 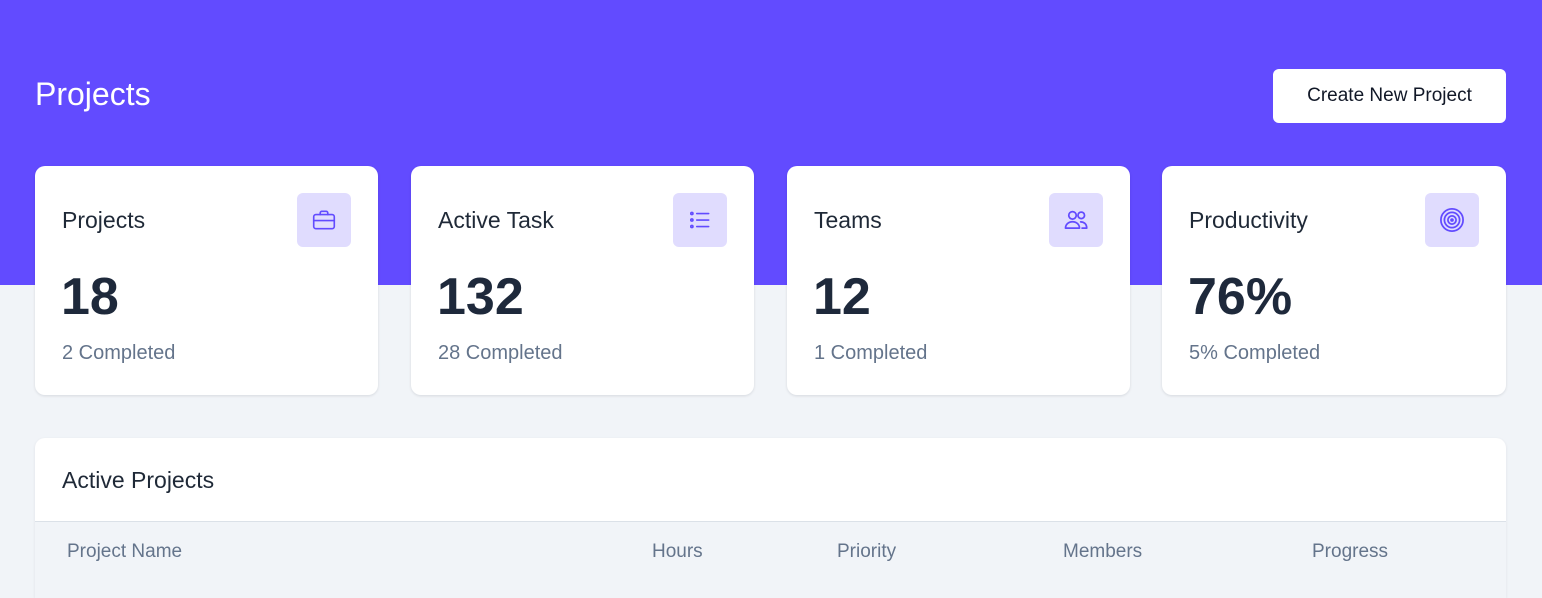 What do you see at coordinates (1389, 96) in the screenshot?
I see `create-new-project-button: Create New Project` at bounding box center [1389, 96].